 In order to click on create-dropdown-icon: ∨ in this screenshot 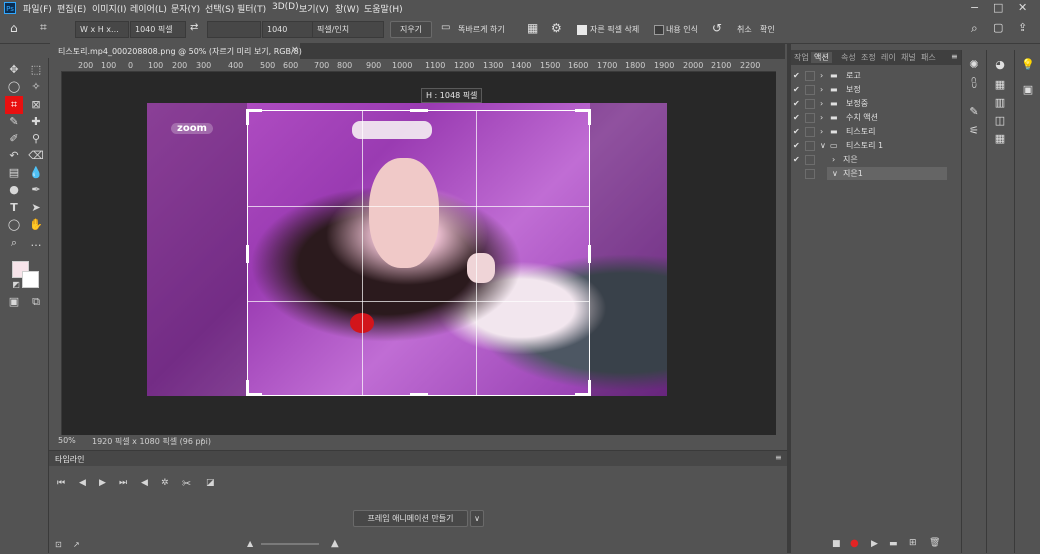, I will do `click(477, 518)`.